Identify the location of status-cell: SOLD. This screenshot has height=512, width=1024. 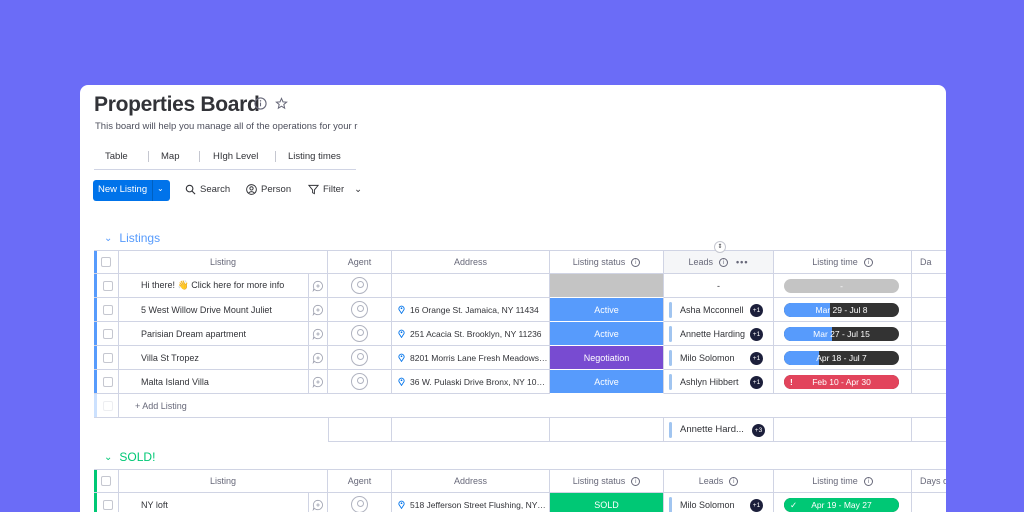
(607, 502).